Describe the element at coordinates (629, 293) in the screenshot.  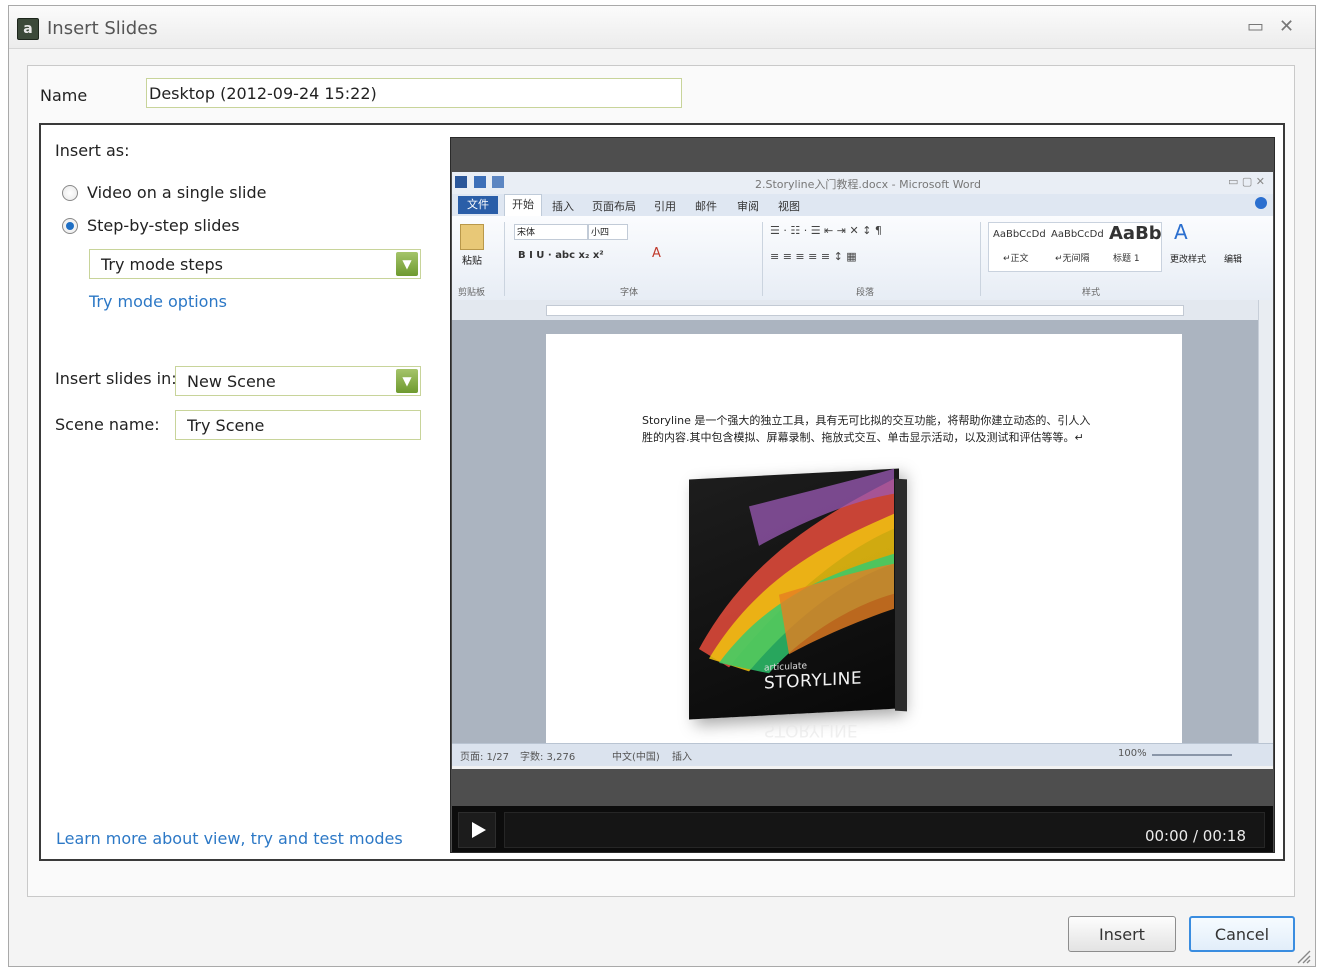
I see `group-font: 字体` at that location.